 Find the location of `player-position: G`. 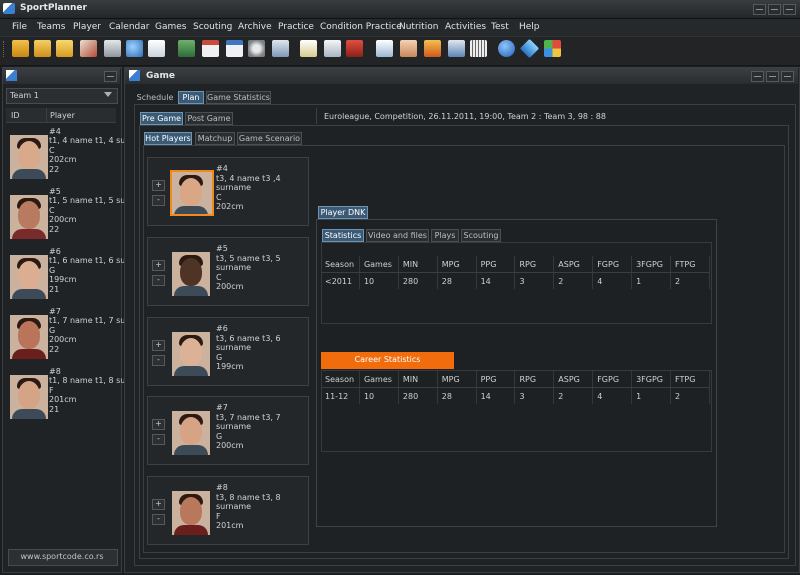

player-position: G is located at coordinates (52, 270).